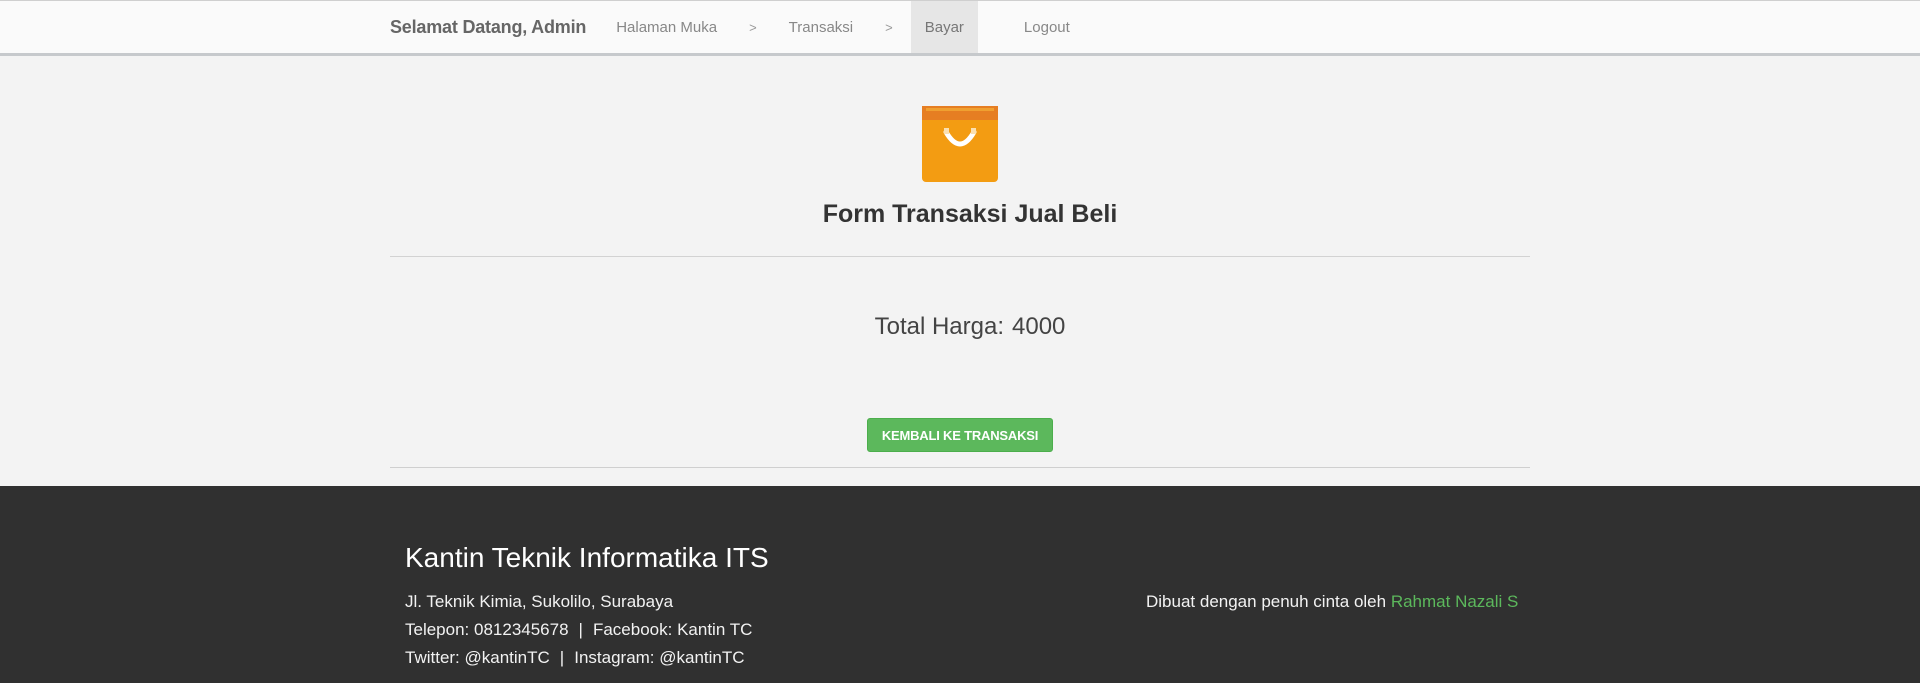  I want to click on total-price: Total Harga: 4000, so click(970, 327).